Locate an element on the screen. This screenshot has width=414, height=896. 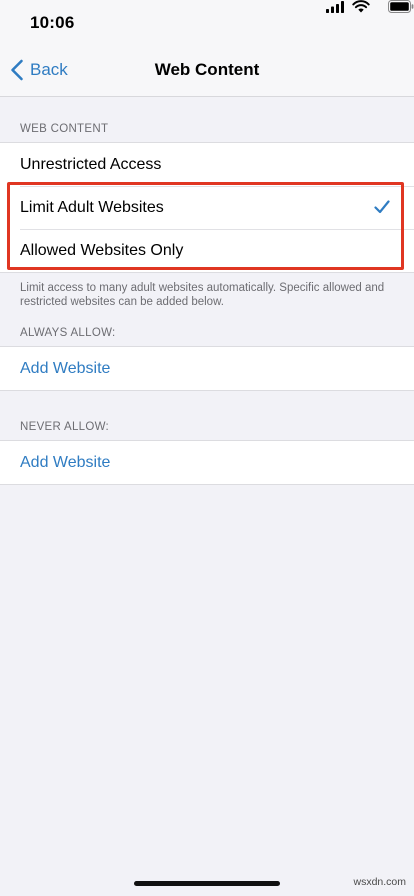
watermark: wsxdn.com is located at coordinates (379, 882).